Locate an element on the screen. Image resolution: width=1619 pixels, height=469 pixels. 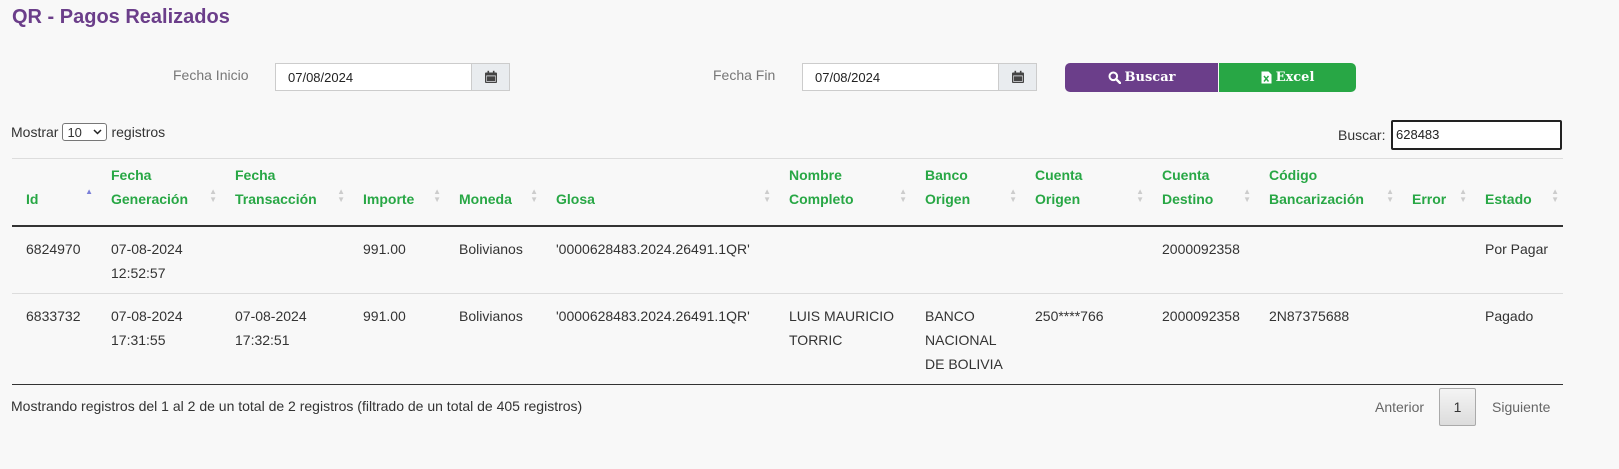
table-cell: 2000092358 is located at coordinates (1201, 339).